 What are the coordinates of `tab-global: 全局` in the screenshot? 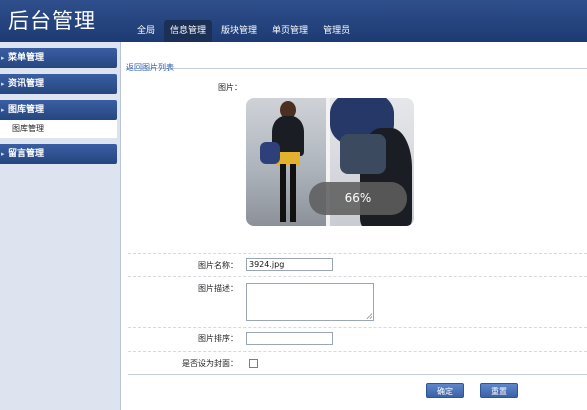 It's located at (146, 31).